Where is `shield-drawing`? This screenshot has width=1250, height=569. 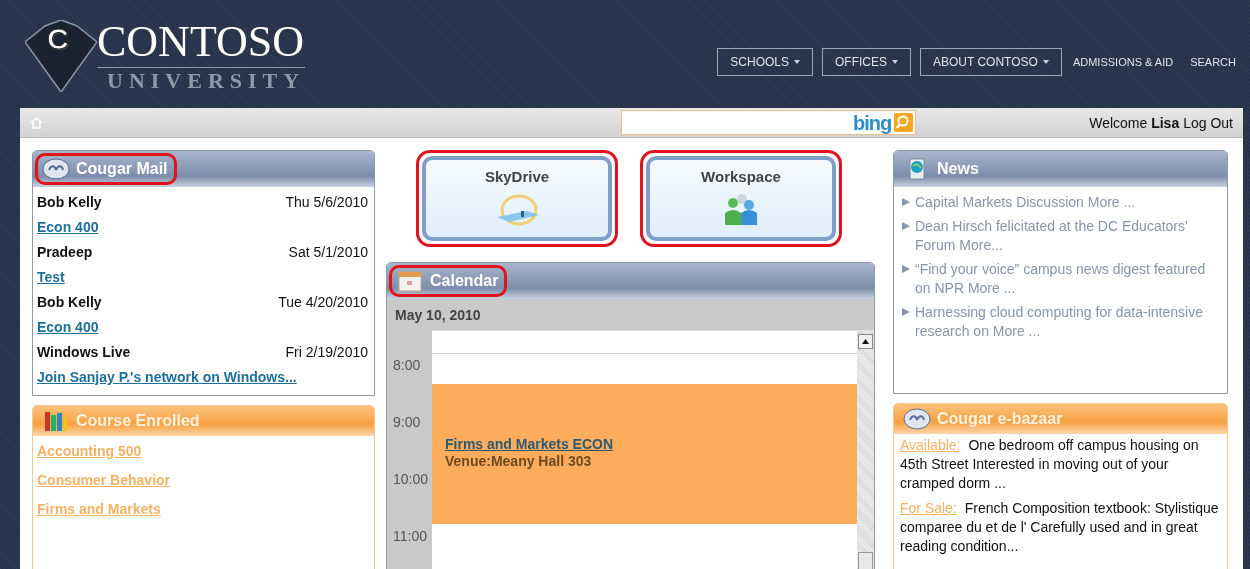 shield-drawing is located at coordinates (61, 56).